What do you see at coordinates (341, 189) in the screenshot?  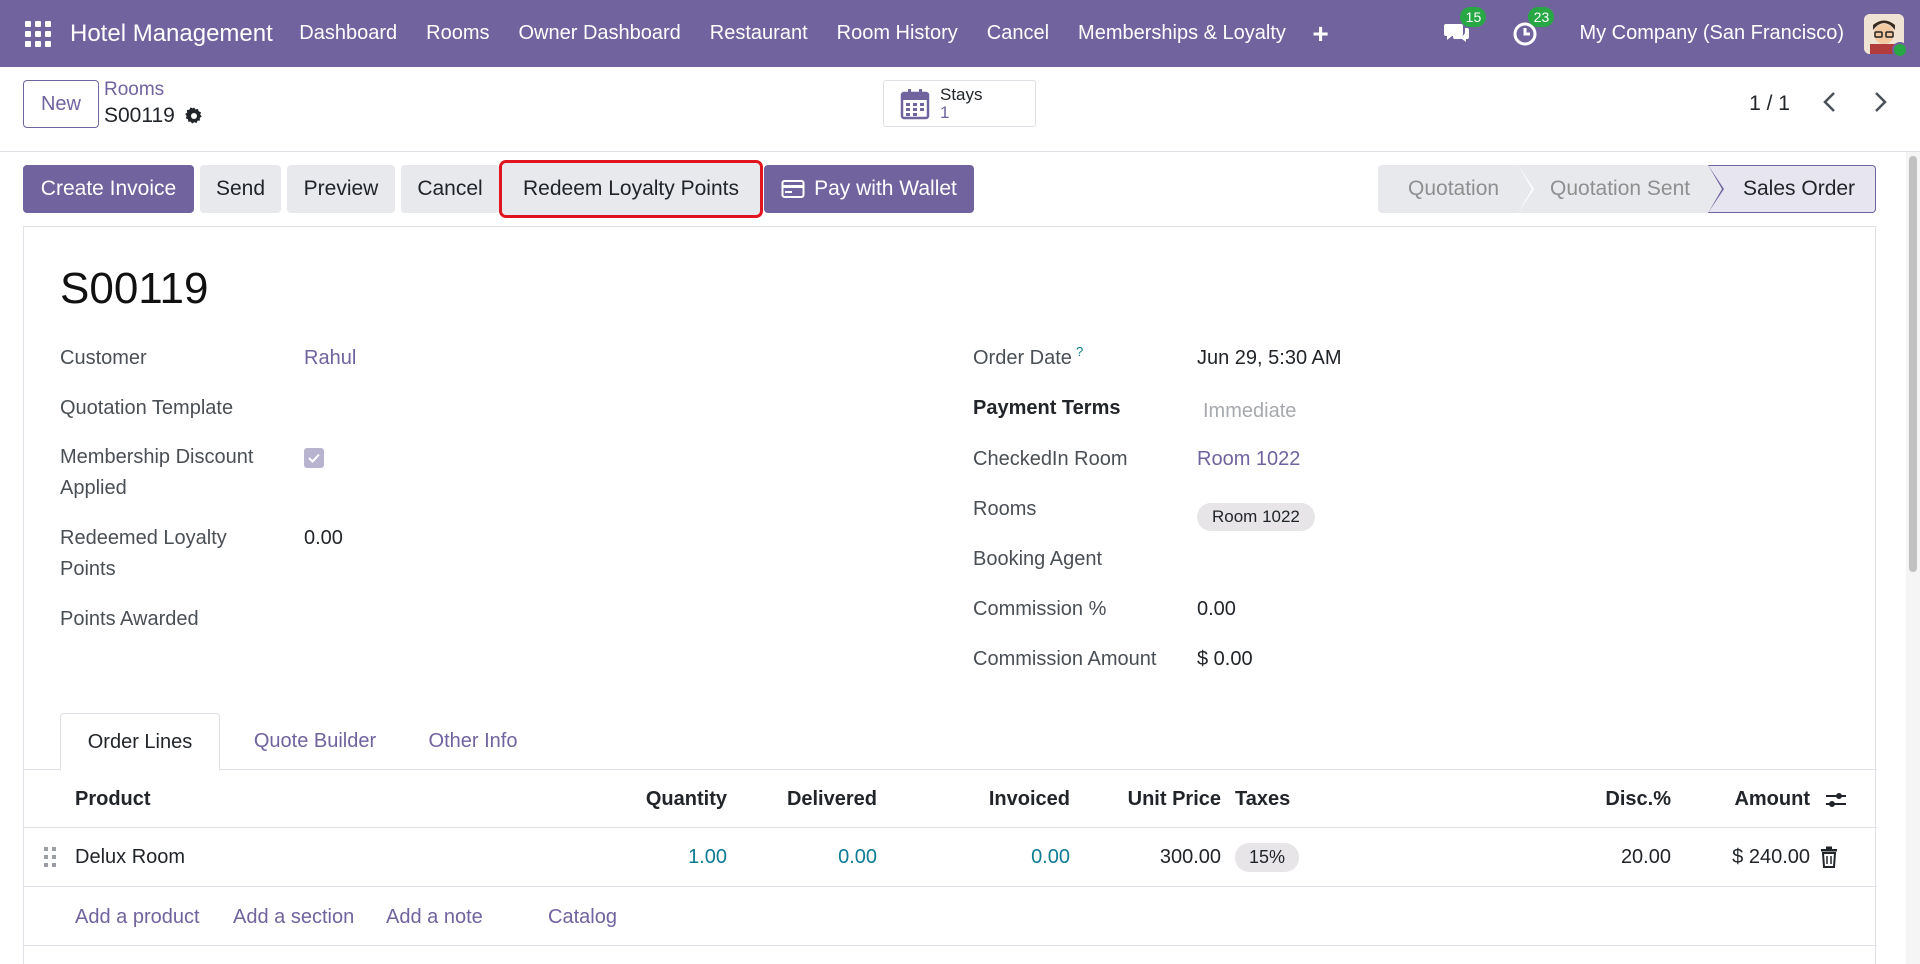 I see `preview-button: Preview` at bounding box center [341, 189].